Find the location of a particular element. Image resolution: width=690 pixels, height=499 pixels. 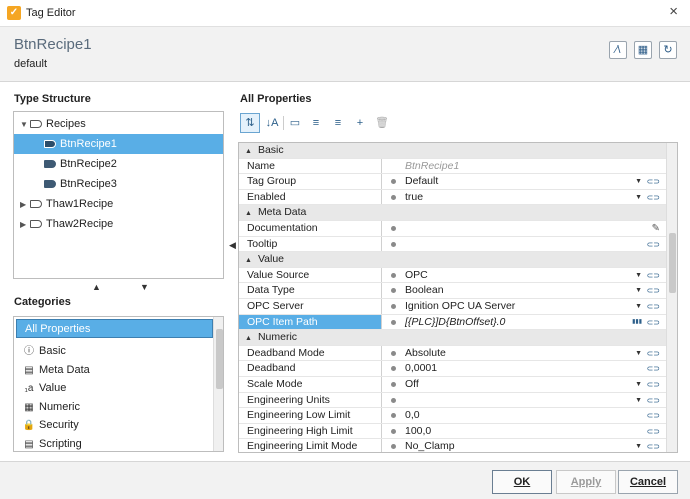

categories-scroll-thumb is located at coordinates (219, 359).